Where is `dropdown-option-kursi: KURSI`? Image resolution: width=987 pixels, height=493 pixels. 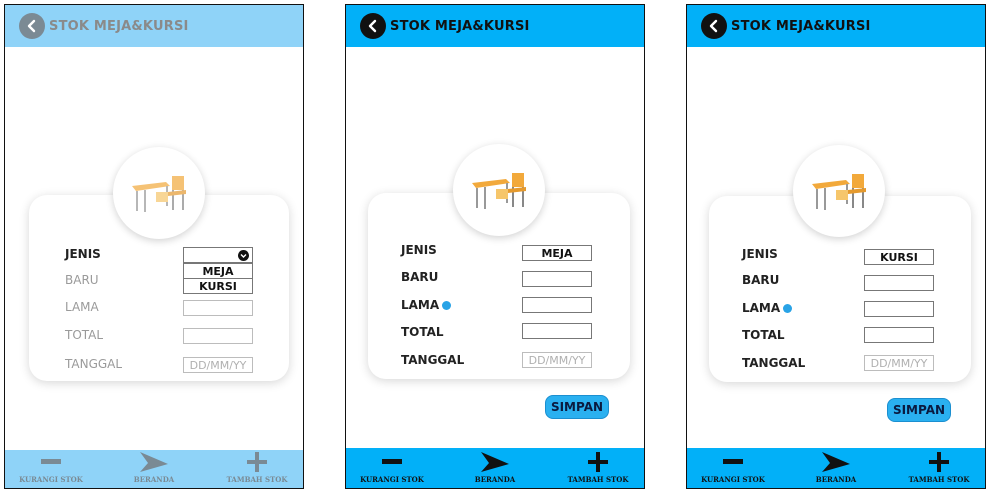 dropdown-option-kursi: KURSI is located at coordinates (218, 286).